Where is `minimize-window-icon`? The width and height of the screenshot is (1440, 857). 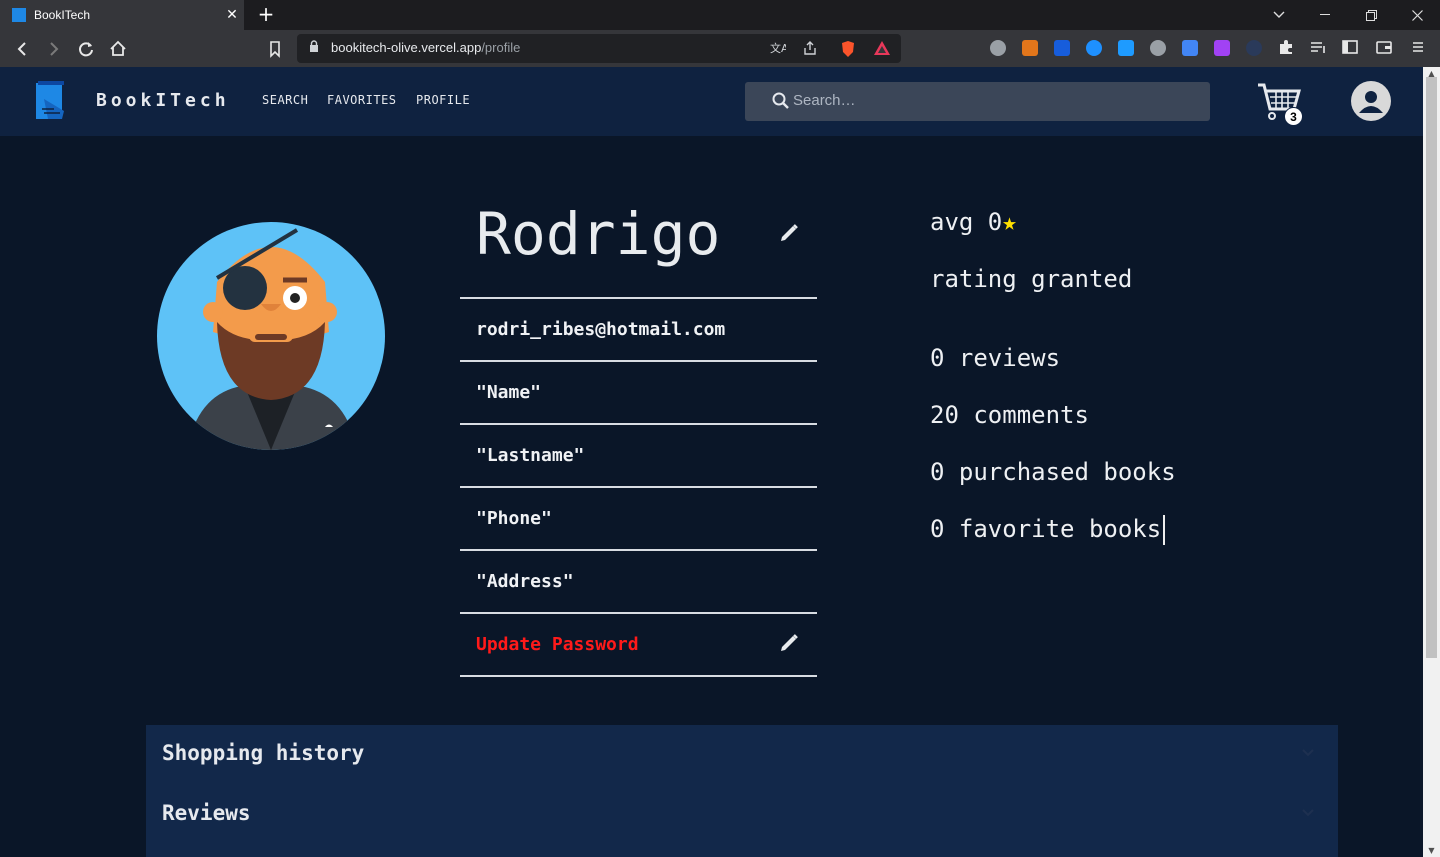
minimize-window-icon is located at coordinates (1325, 15).